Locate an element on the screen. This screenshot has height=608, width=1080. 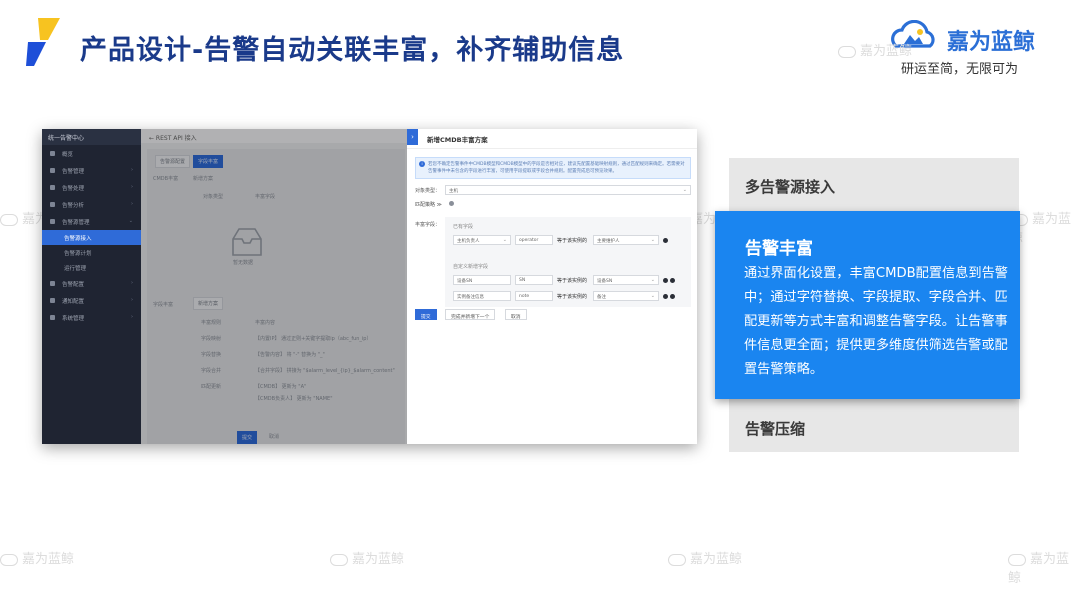
panel-alarm-compress-label: 告警压缩 is located at coordinates (775, 429).